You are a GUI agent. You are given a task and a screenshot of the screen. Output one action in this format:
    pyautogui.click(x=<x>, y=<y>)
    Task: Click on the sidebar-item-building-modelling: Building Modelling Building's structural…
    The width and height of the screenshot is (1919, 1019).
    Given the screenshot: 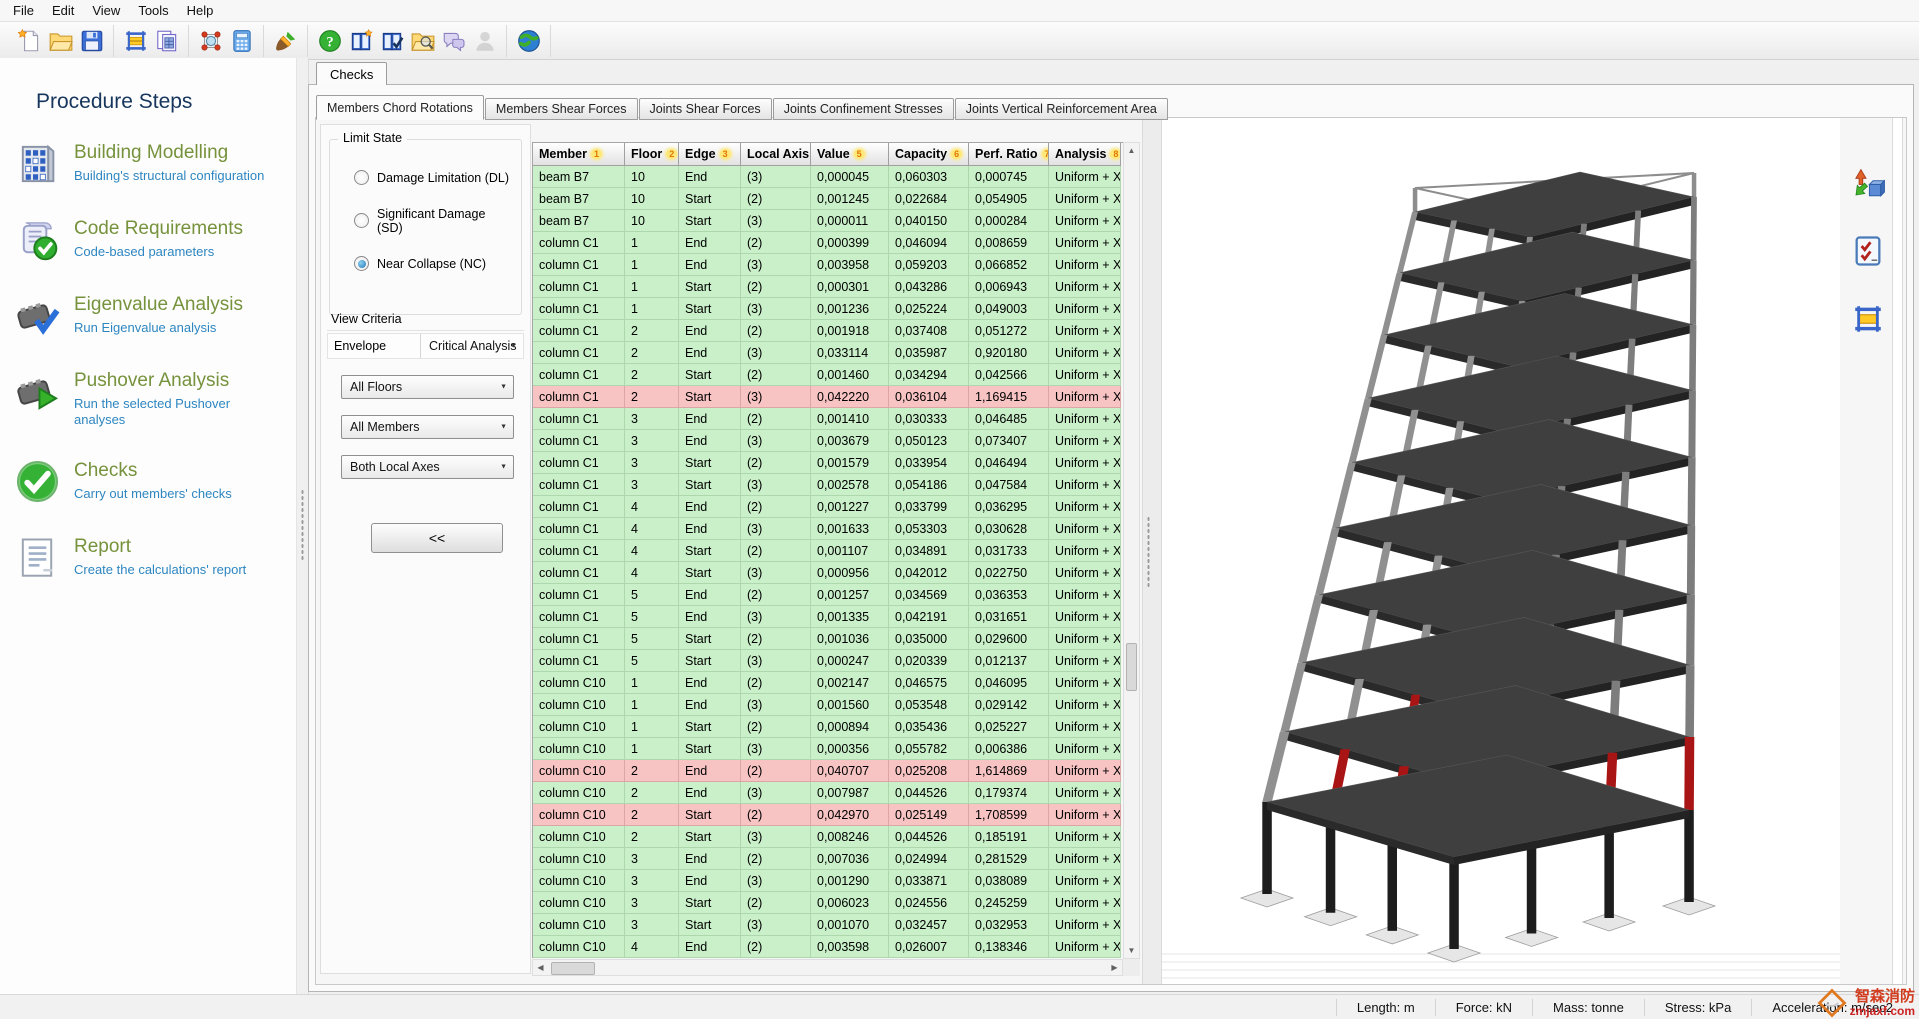 What is the action you would take?
    pyautogui.click(x=155, y=163)
    